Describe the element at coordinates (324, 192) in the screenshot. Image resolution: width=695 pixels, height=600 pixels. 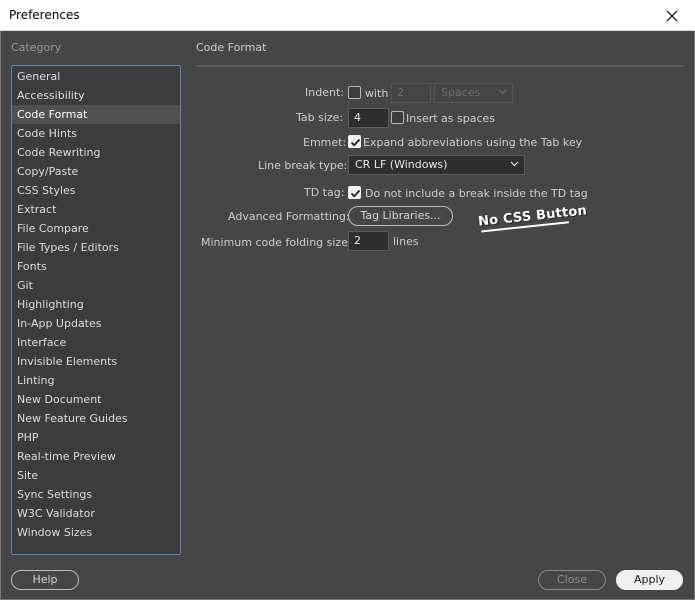
I see `td-tag-label: TD tag:` at that location.